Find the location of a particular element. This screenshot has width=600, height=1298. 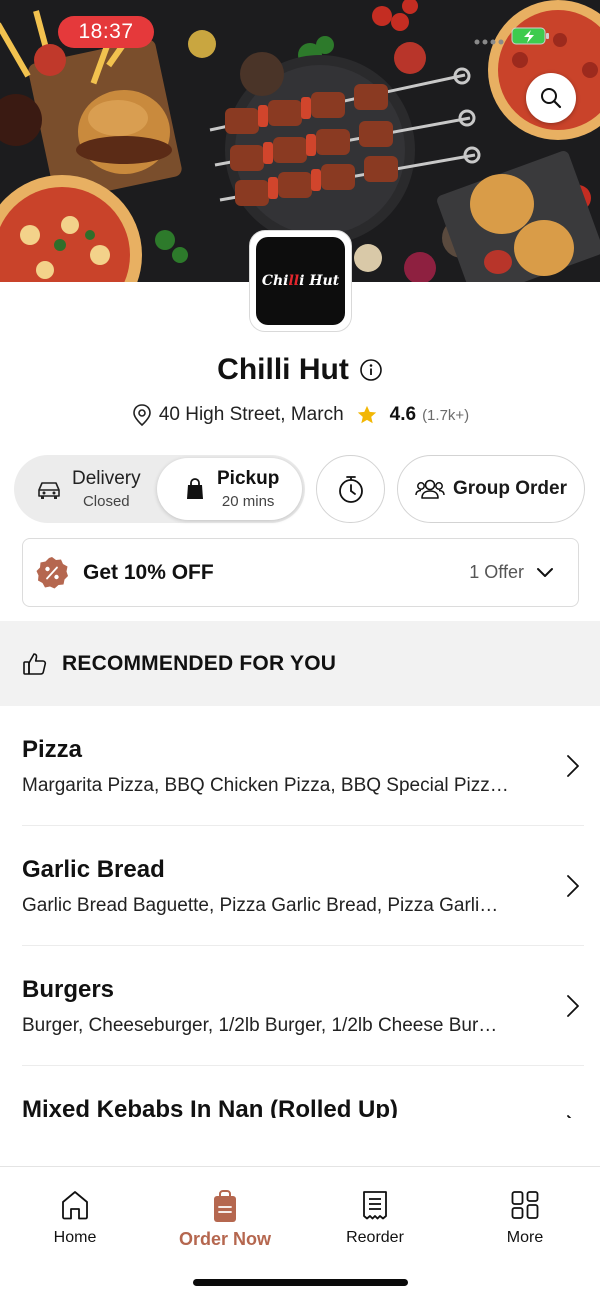

home-indicator is located at coordinates (300, 1282).